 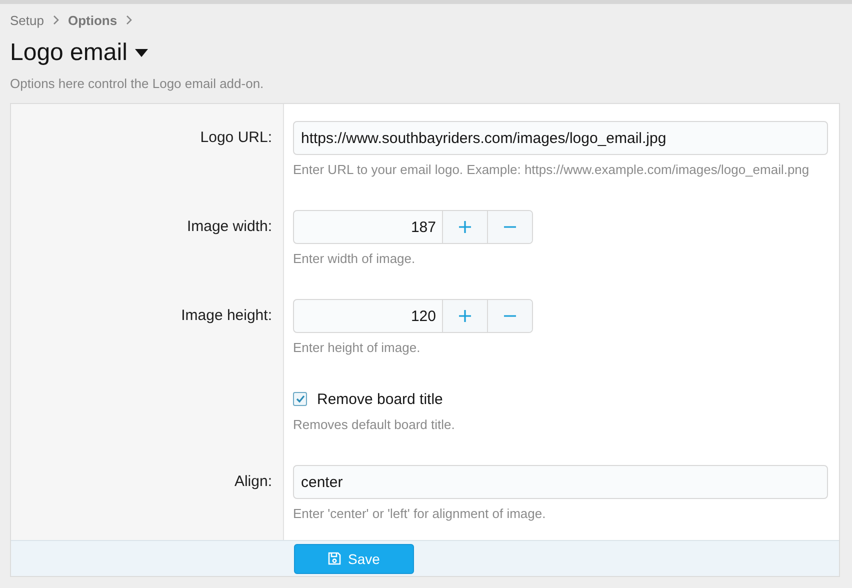 What do you see at coordinates (141, 53) in the screenshot?
I see `dropdown-caret-icon` at bounding box center [141, 53].